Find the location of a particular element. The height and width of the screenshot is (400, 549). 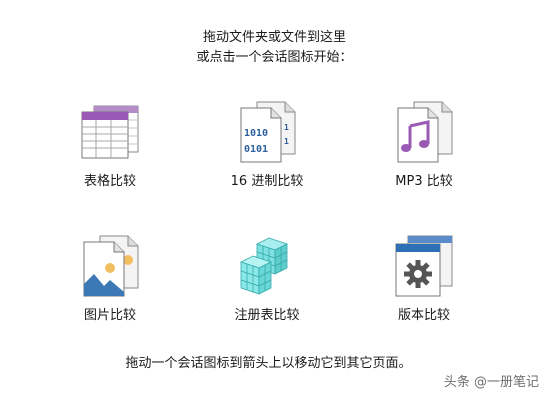

footer-hint: 拖动一个会话图标到箭头上以移动它到其它页面。 is located at coordinates (274, 361).